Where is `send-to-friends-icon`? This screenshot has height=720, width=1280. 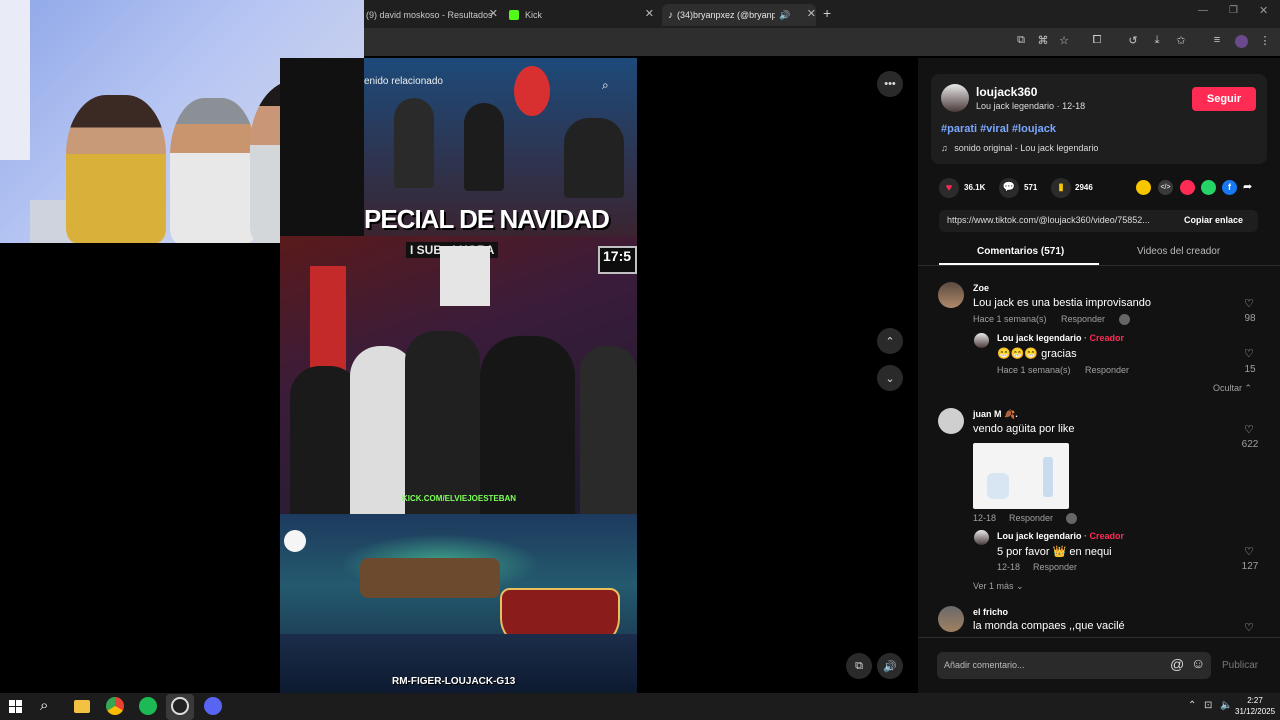
send-to-friends-icon is located at coordinates (1187, 187).